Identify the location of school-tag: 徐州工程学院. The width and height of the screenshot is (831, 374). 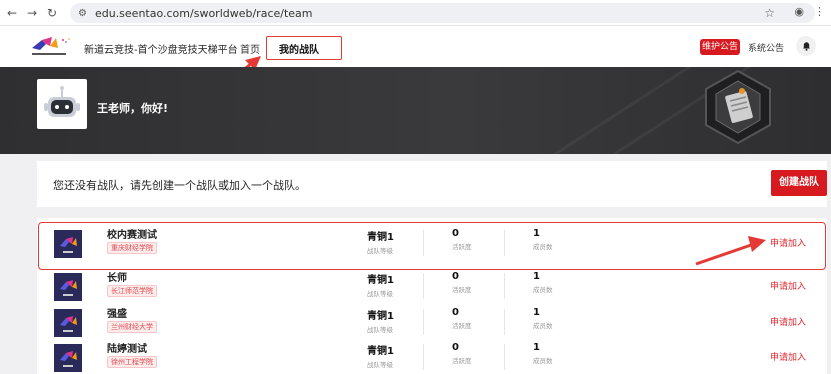
(132, 362).